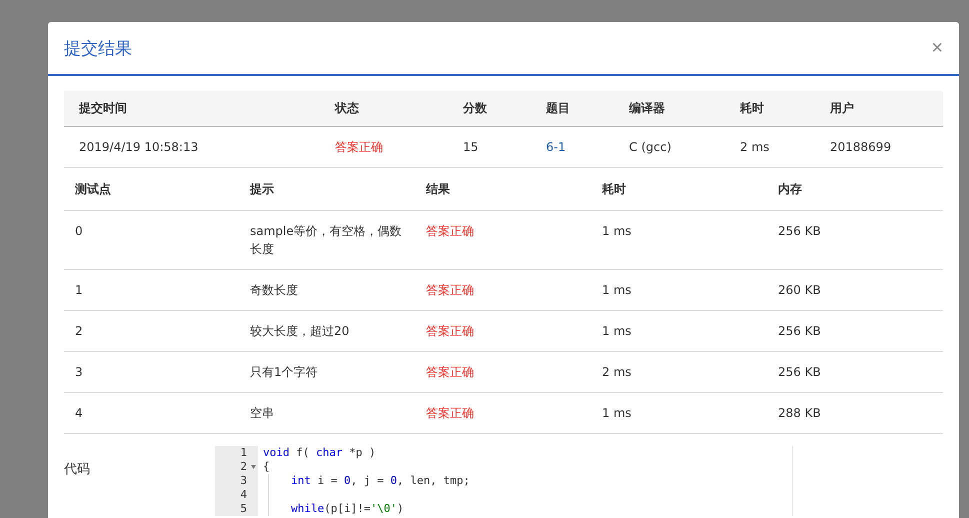  What do you see at coordinates (504, 481) in the screenshot?
I see `code-editor: 1 void f( char *p ) 2 { 3 int i = 0, j = 0, len, tmp; 4 5 while(p[i]!='\0')` at bounding box center [504, 481].